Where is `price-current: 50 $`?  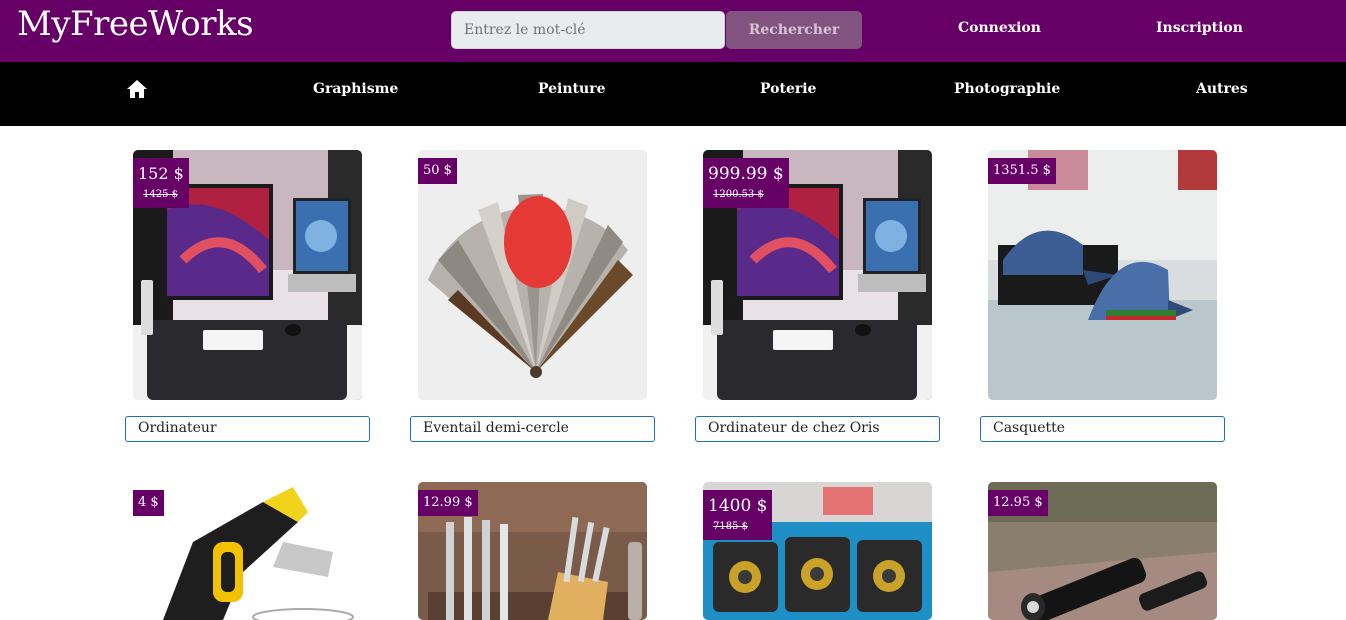 price-current: 50 $ is located at coordinates (437, 170).